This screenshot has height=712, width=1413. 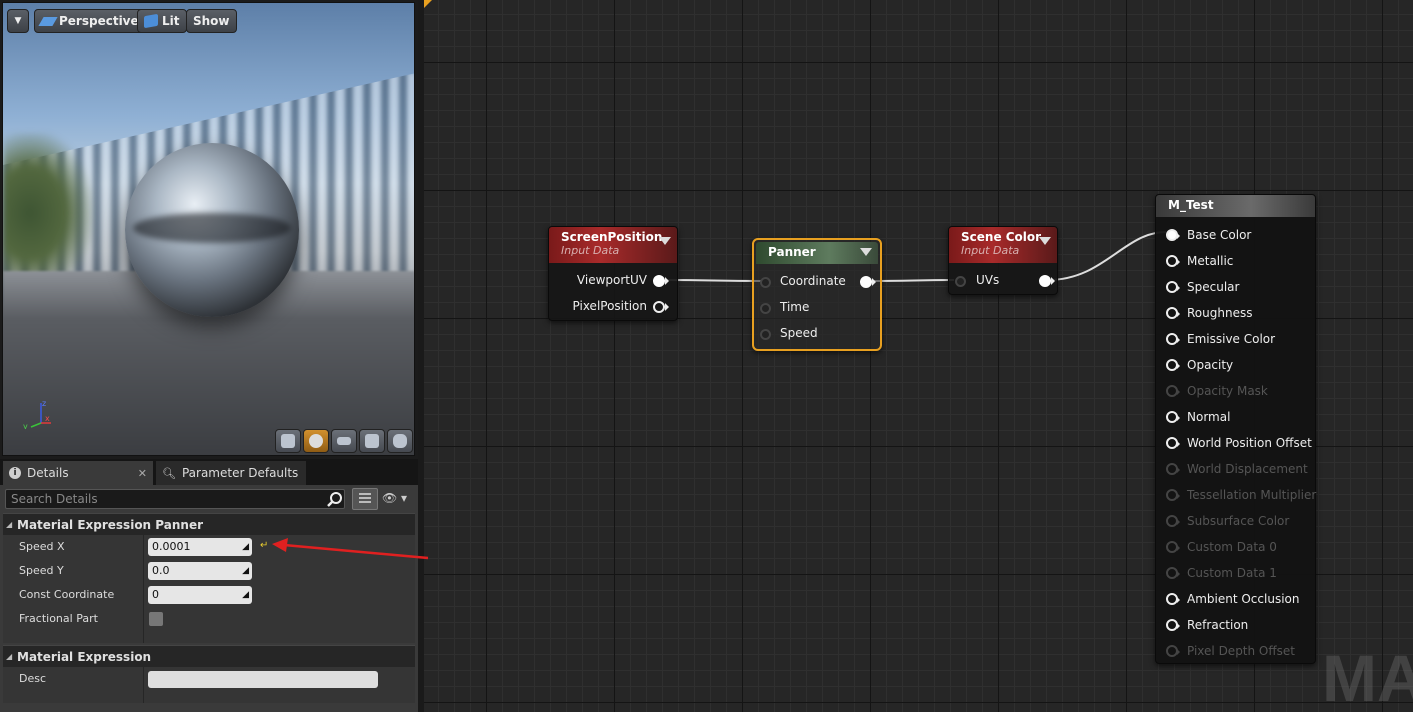 I want to click on scene-color-node: Scene Color Input Data UVs, so click(x=1003, y=260).